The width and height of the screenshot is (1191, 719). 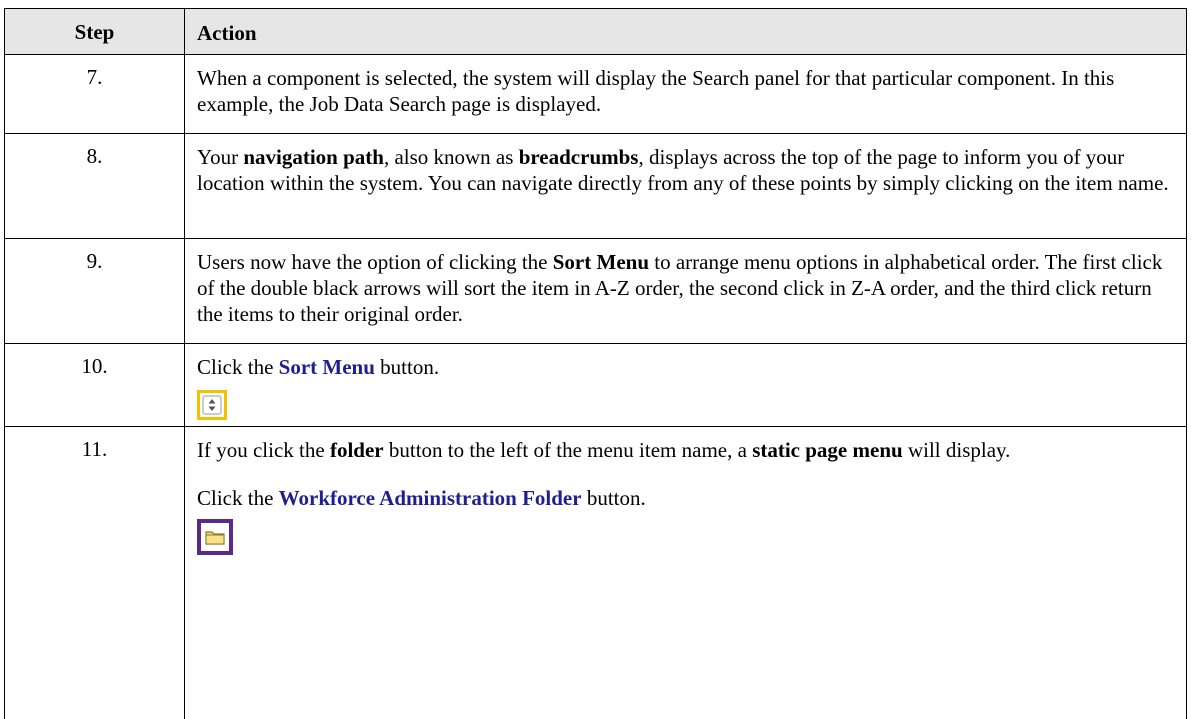 I want to click on step-number: 9., so click(x=95, y=291).